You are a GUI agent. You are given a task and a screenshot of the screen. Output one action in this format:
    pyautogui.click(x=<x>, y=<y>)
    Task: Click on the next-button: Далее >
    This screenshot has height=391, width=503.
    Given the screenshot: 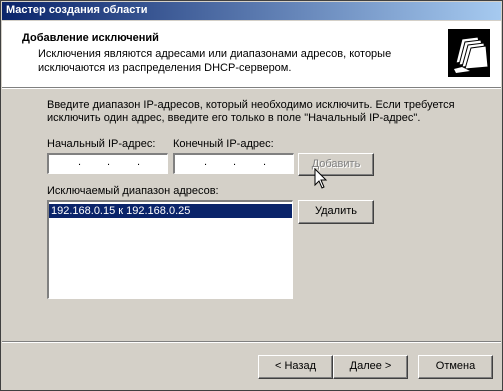 What is the action you would take?
    pyautogui.click(x=370, y=367)
    